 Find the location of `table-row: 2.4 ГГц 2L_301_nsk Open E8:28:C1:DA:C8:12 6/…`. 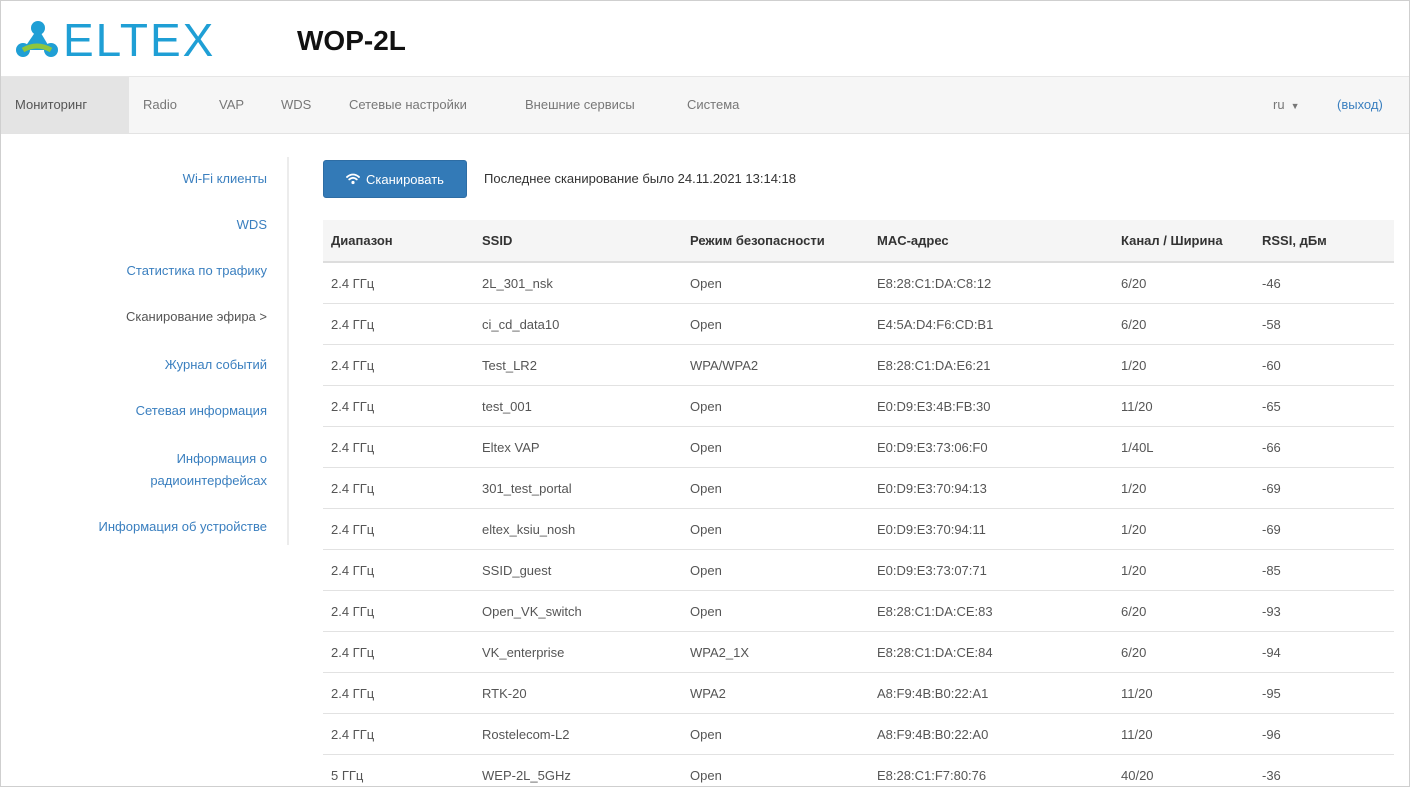

table-row: 2.4 ГГц 2L_301_nsk Open E8:28:C1:DA:C8:12 6/… is located at coordinates (858, 282).